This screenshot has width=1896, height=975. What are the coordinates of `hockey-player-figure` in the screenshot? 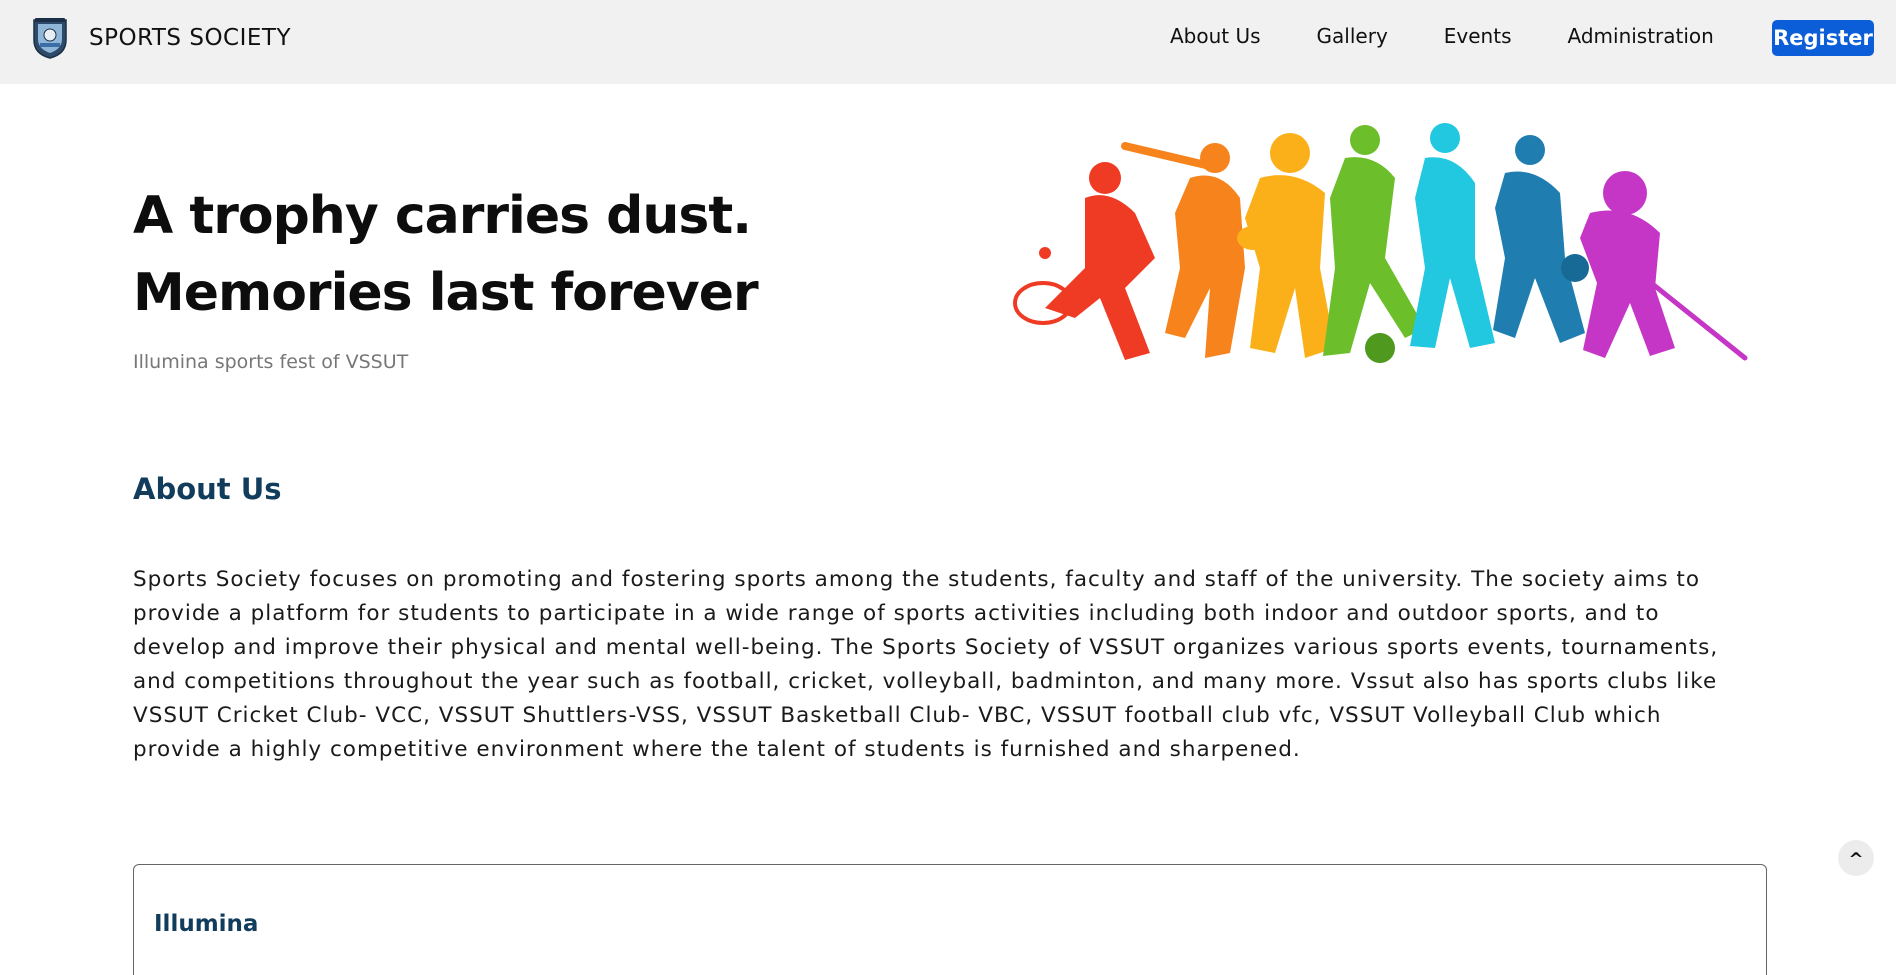 It's located at (1664, 266).